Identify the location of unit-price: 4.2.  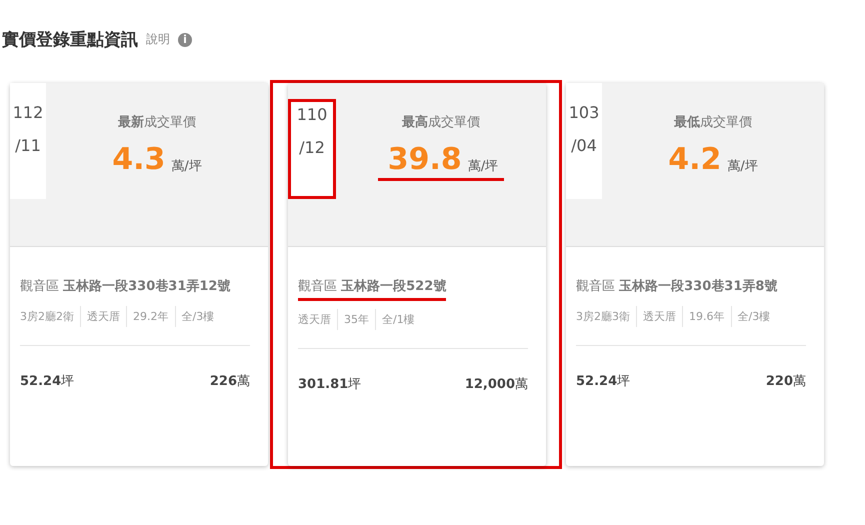
(695, 160).